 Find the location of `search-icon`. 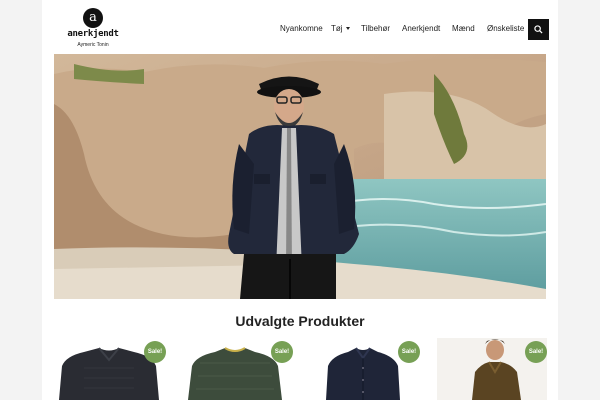

search-icon is located at coordinates (538, 29).